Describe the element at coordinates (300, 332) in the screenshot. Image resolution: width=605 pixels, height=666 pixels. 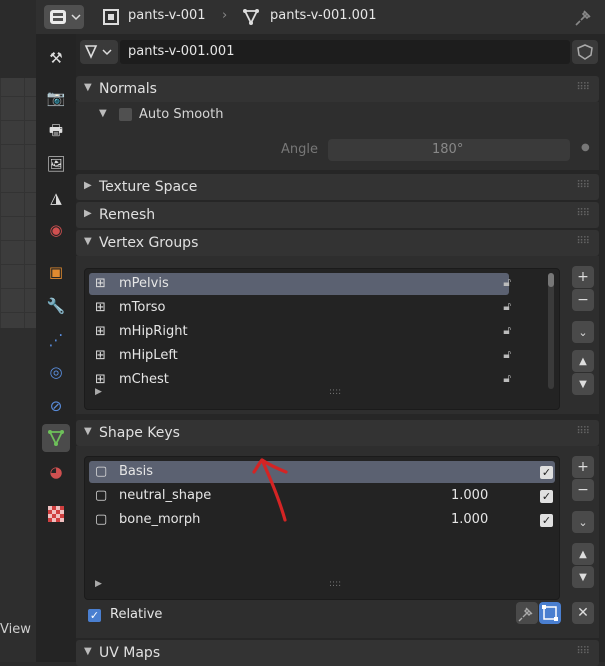
I see `vertex-group-row: ⊞ mHipRight 🔓︎` at that location.